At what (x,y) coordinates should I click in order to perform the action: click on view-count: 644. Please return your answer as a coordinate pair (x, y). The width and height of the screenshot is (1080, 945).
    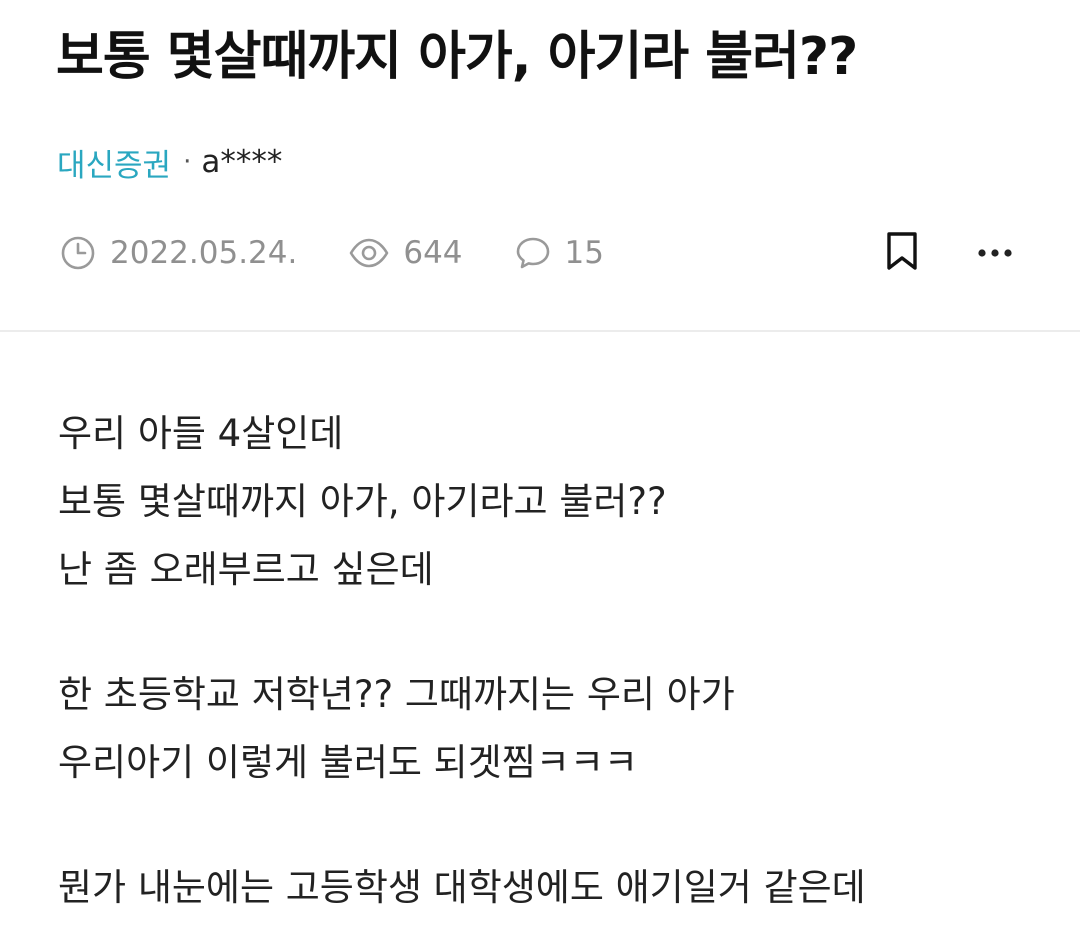
    Looking at the image, I should click on (433, 253).